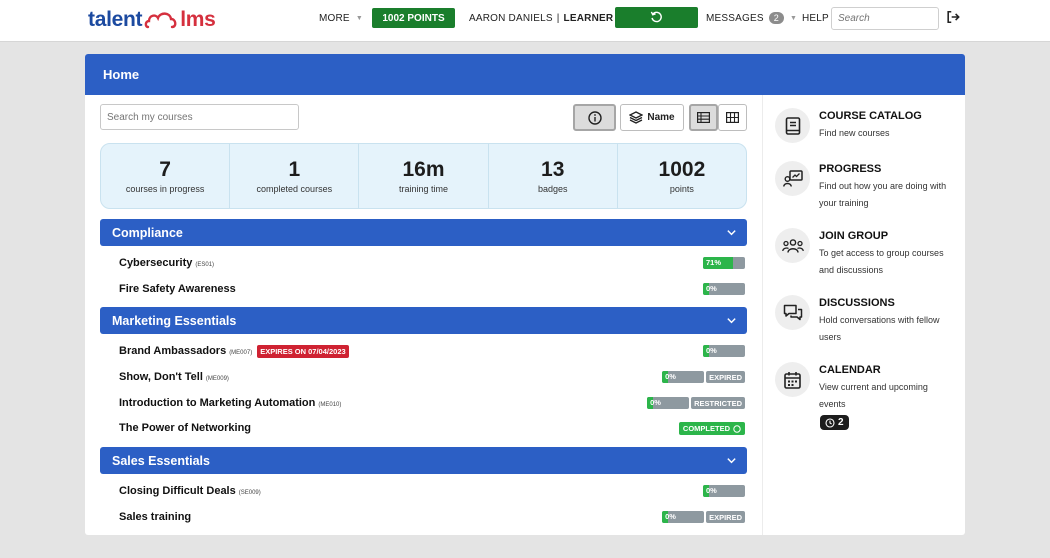 The image size is (1050, 558). Describe the element at coordinates (432, 377) in the screenshot. I see `course-row: Show, Don't Tell (ME009) 0% EXPIRED` at that location.